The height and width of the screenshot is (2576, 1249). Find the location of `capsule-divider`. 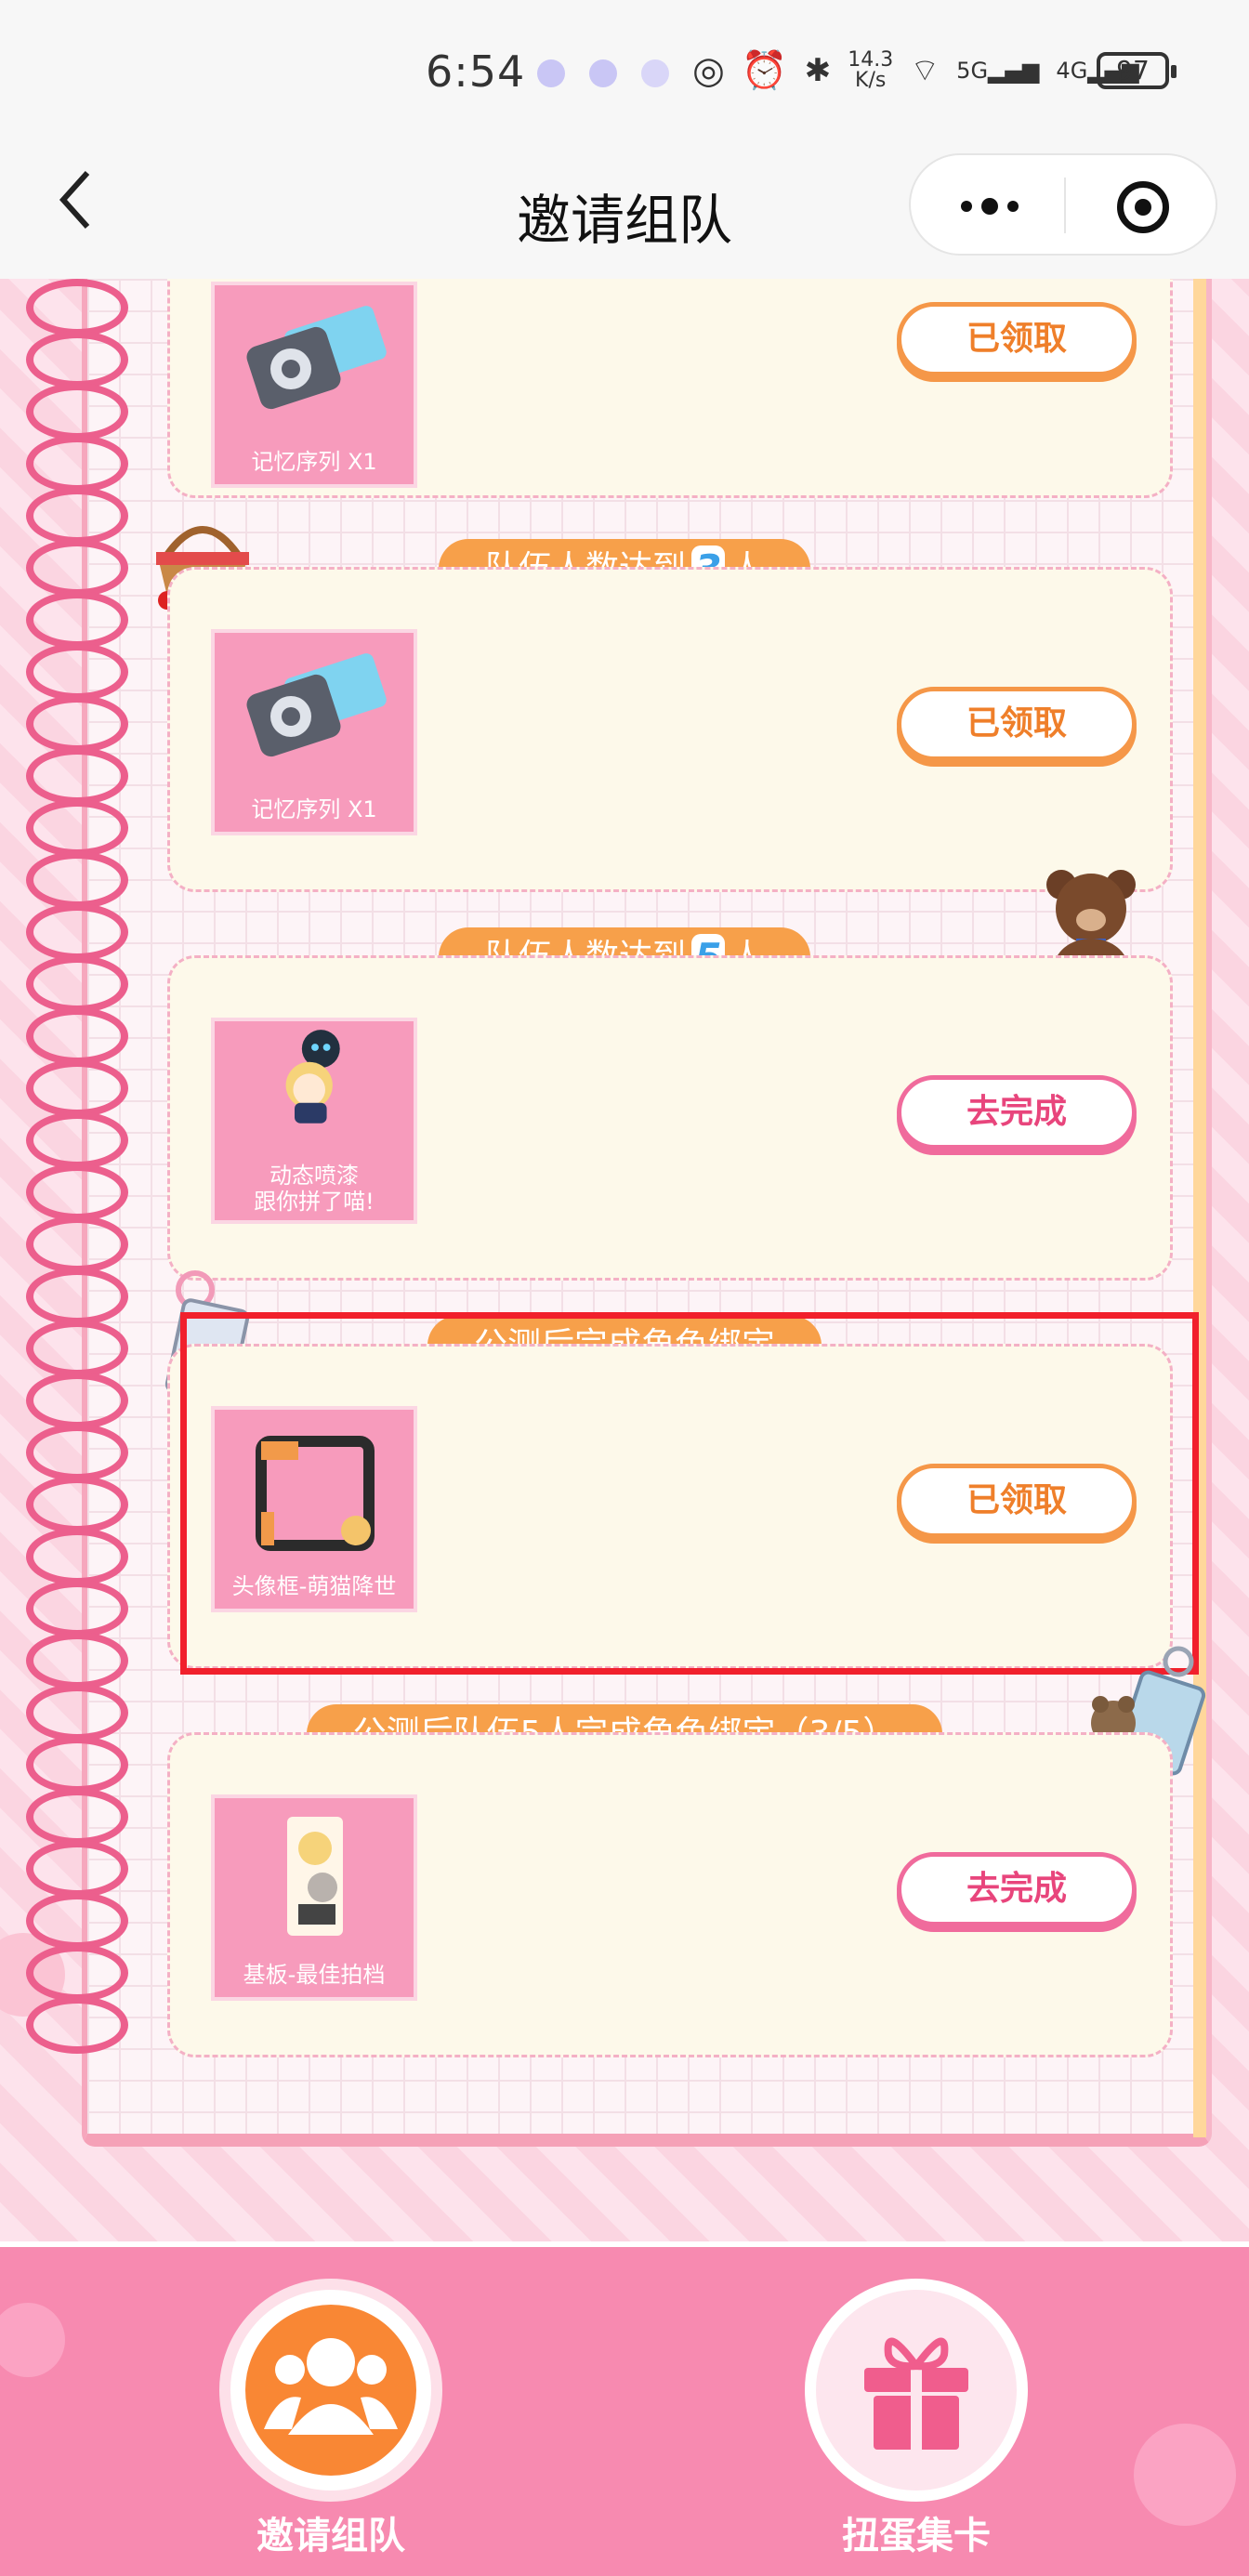

capsule-divider is located at coordinates (1065, 205).